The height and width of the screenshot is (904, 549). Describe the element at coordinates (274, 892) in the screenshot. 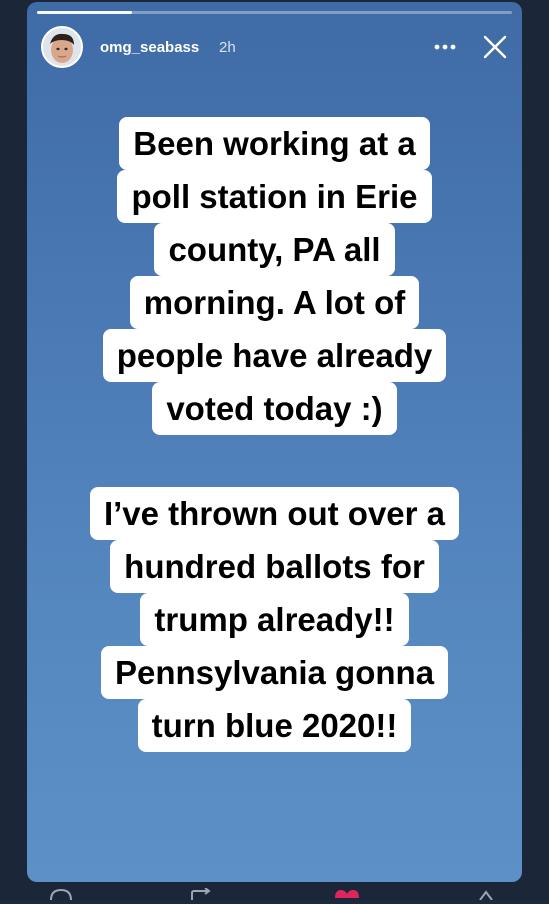

I see `tweet-action-bar` at that location.